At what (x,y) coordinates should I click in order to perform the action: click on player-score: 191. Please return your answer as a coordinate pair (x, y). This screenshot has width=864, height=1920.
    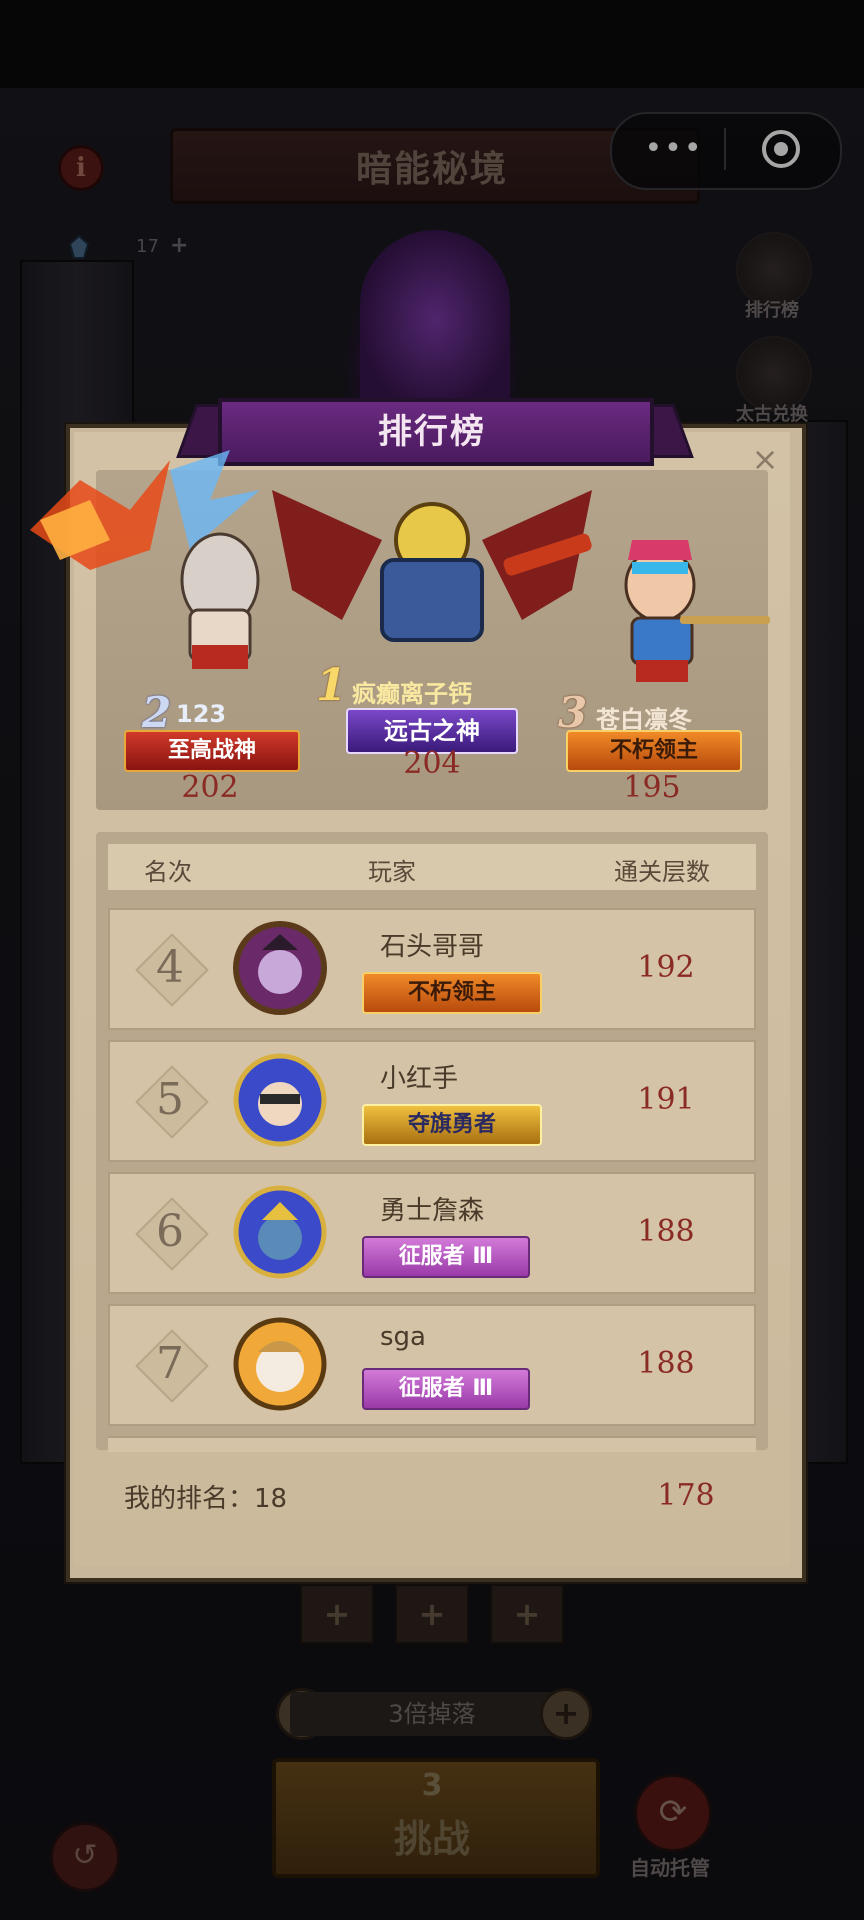
    Looking at the image, I should click on (666, 1099).